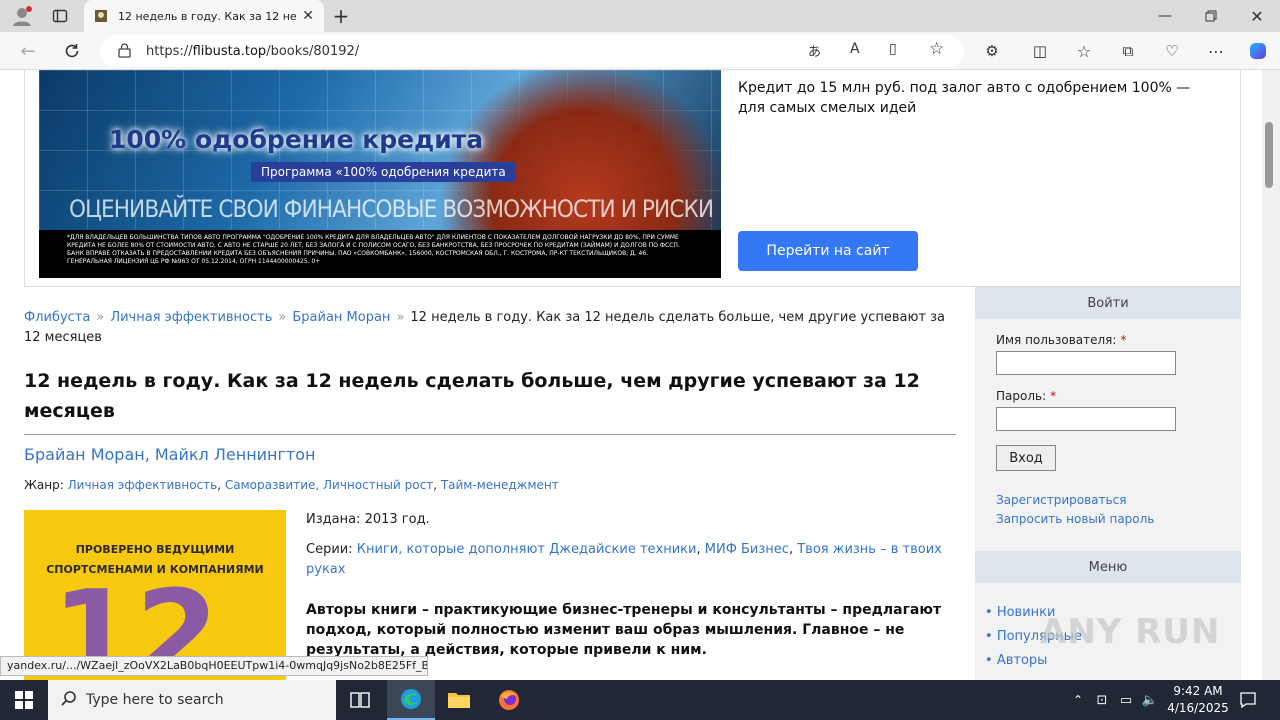 This screenshot has height=720, width=1280. Describe the element at coordinates (1257, 16) in the screenshot. I see `close-window-icon: ✕` at that location.